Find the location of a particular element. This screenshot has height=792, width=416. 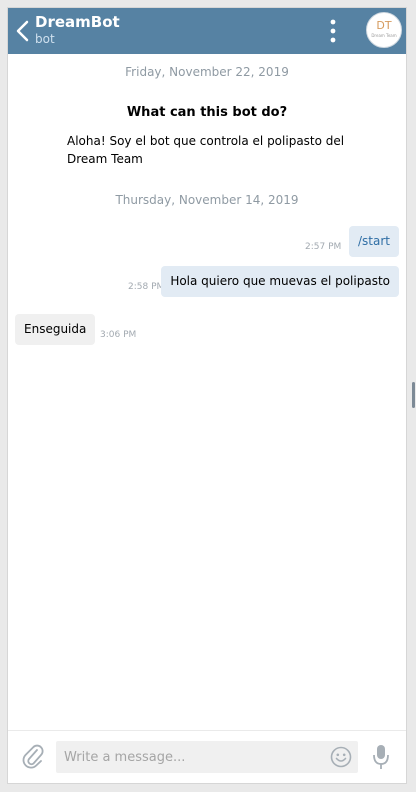

bot-avatar: DT Dream Team is located at coordinates (384, 30).